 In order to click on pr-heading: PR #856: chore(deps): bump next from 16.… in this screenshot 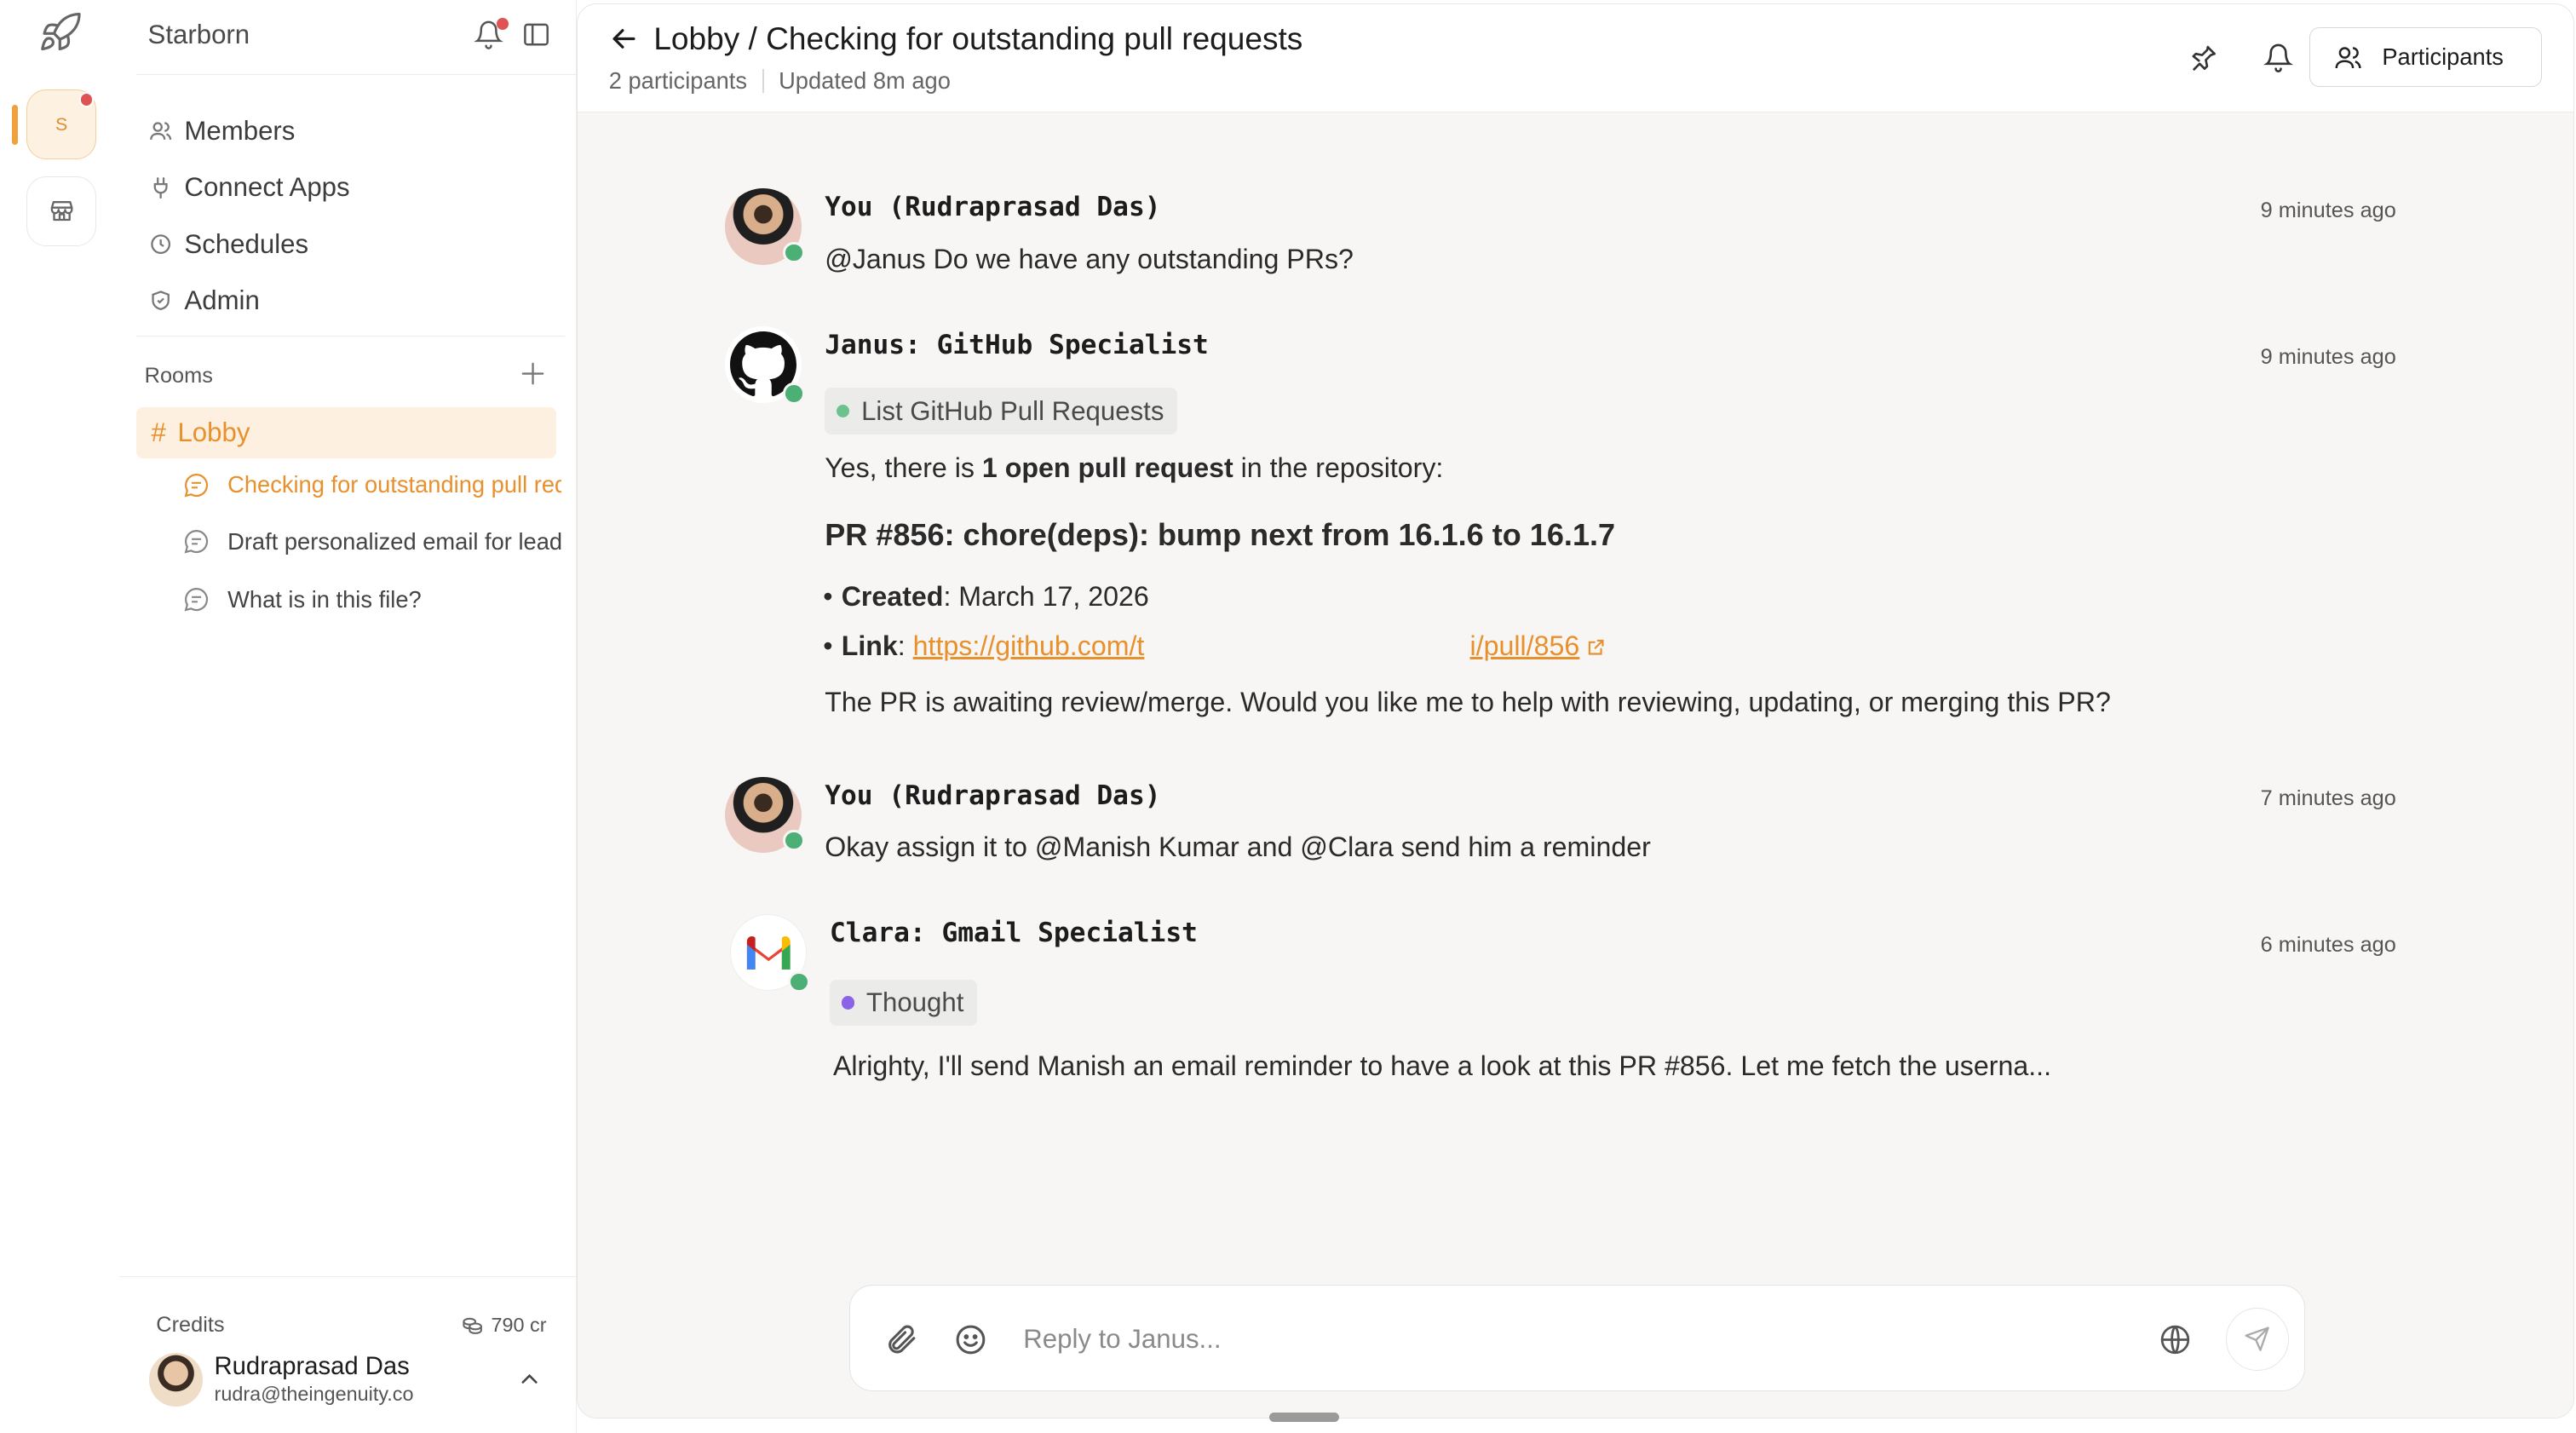, I will do `click(1220, 535)`.